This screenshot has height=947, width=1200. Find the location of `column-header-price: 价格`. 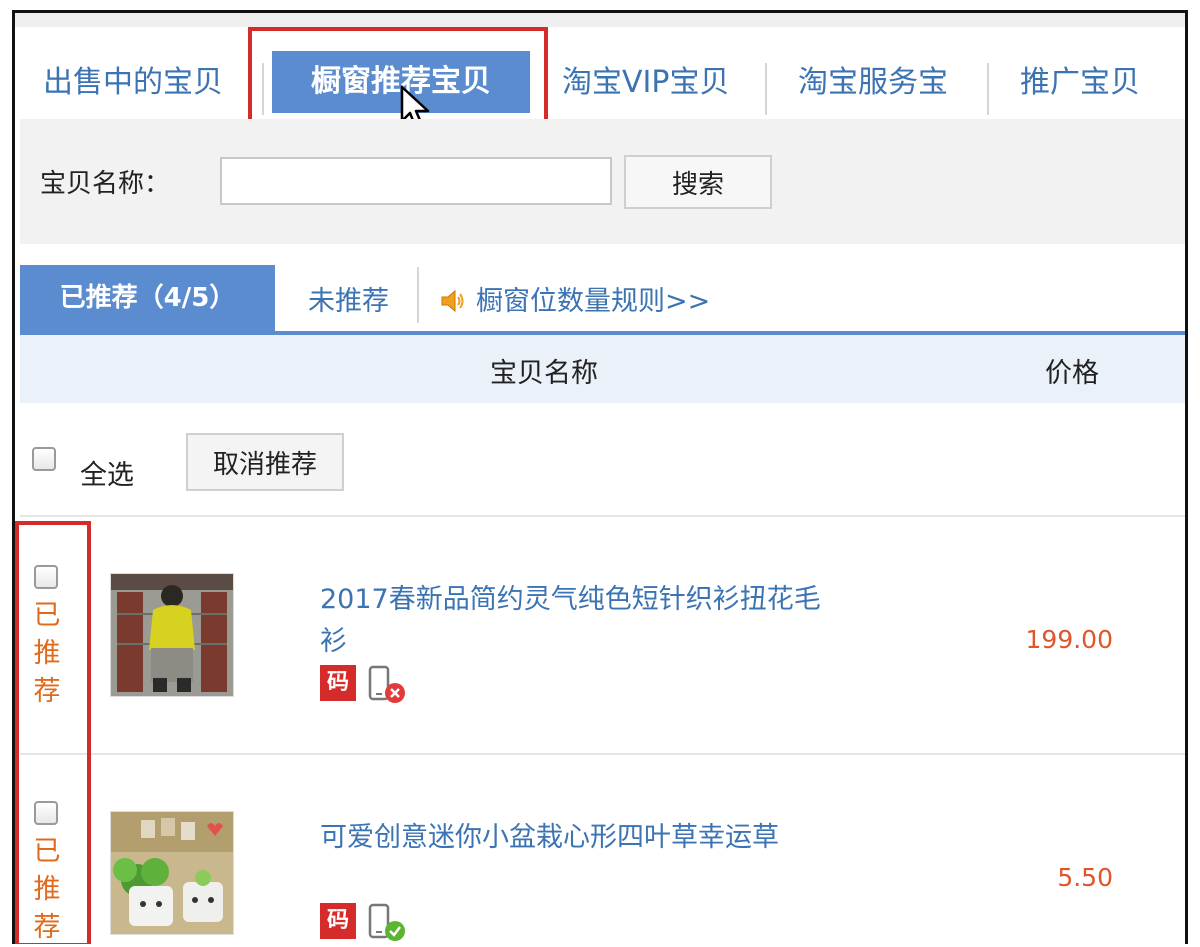

column-header-price: 价格 is located at coordinates (1072, 373).